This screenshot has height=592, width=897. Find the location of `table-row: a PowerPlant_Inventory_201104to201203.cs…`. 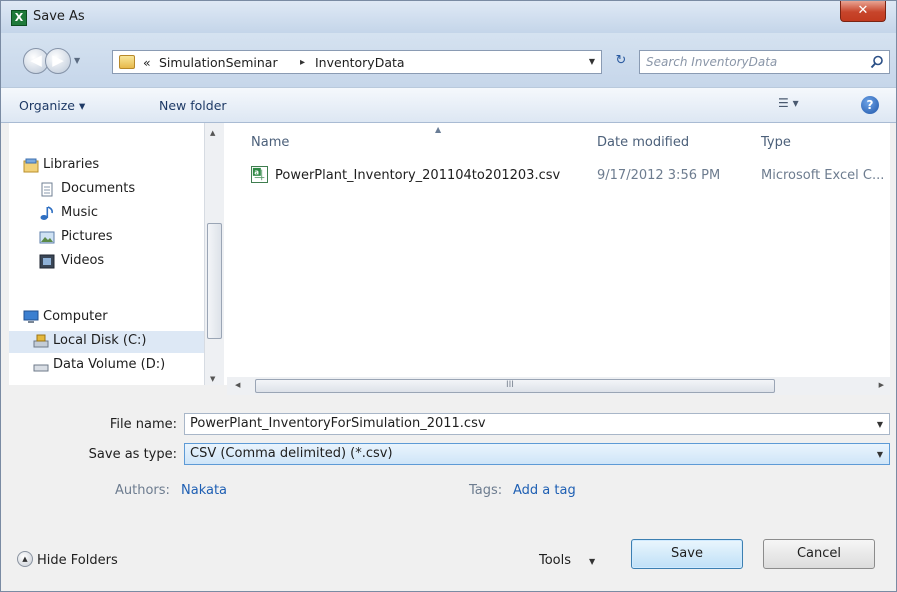

table-row: a PowerPlant_Inventory_201104to201203.cs… is located at coordinates (558, 175).